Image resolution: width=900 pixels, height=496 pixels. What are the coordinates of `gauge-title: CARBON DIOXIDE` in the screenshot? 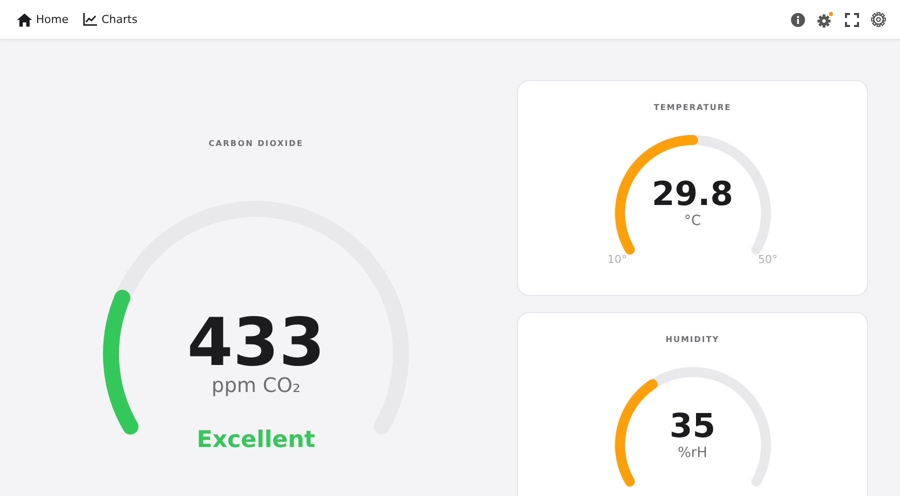 It's located at (256, 143).